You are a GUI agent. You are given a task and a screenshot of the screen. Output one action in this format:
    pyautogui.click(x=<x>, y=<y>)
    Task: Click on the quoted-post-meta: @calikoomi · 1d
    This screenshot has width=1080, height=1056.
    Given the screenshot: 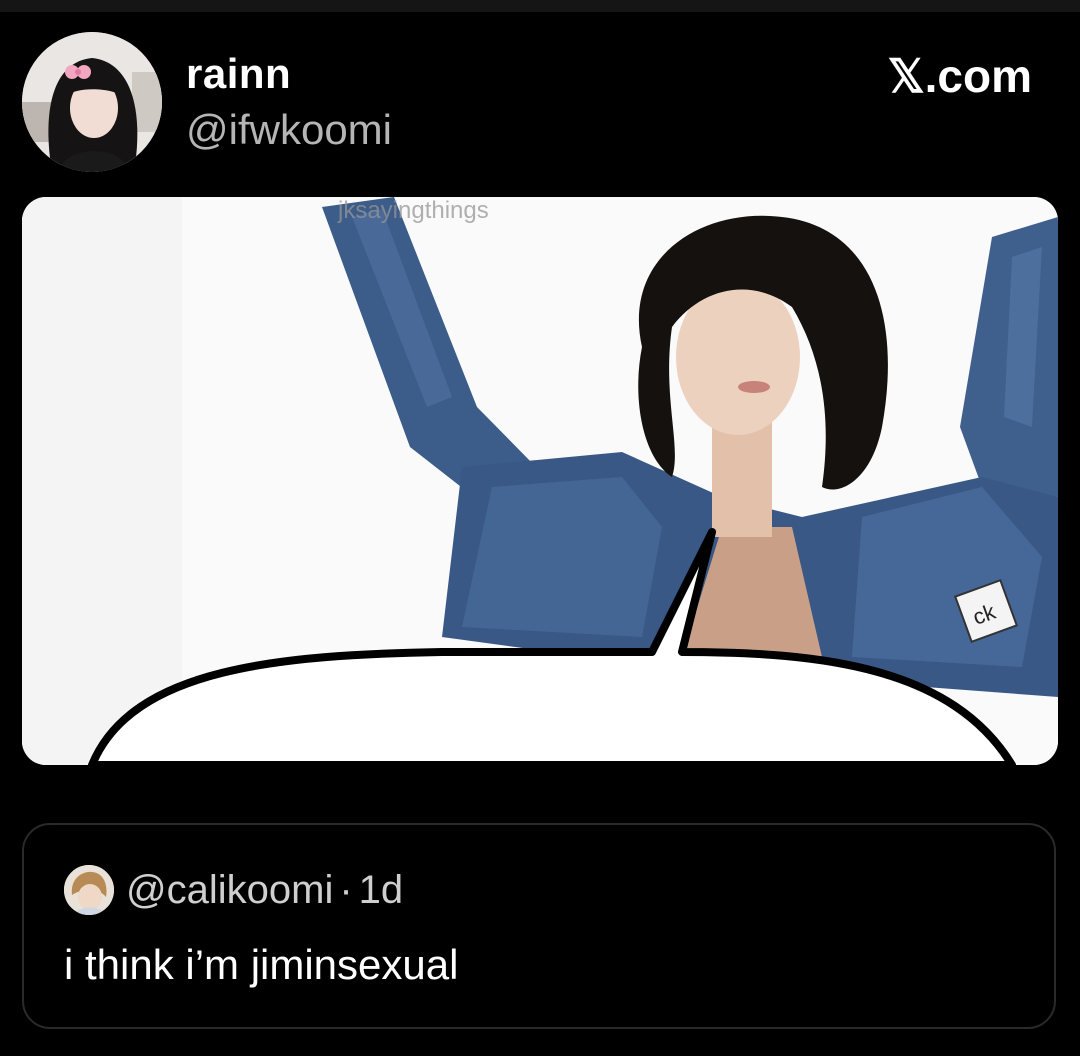 What is the action you would take?
    pyautogui.click(x=264, y=890)
    